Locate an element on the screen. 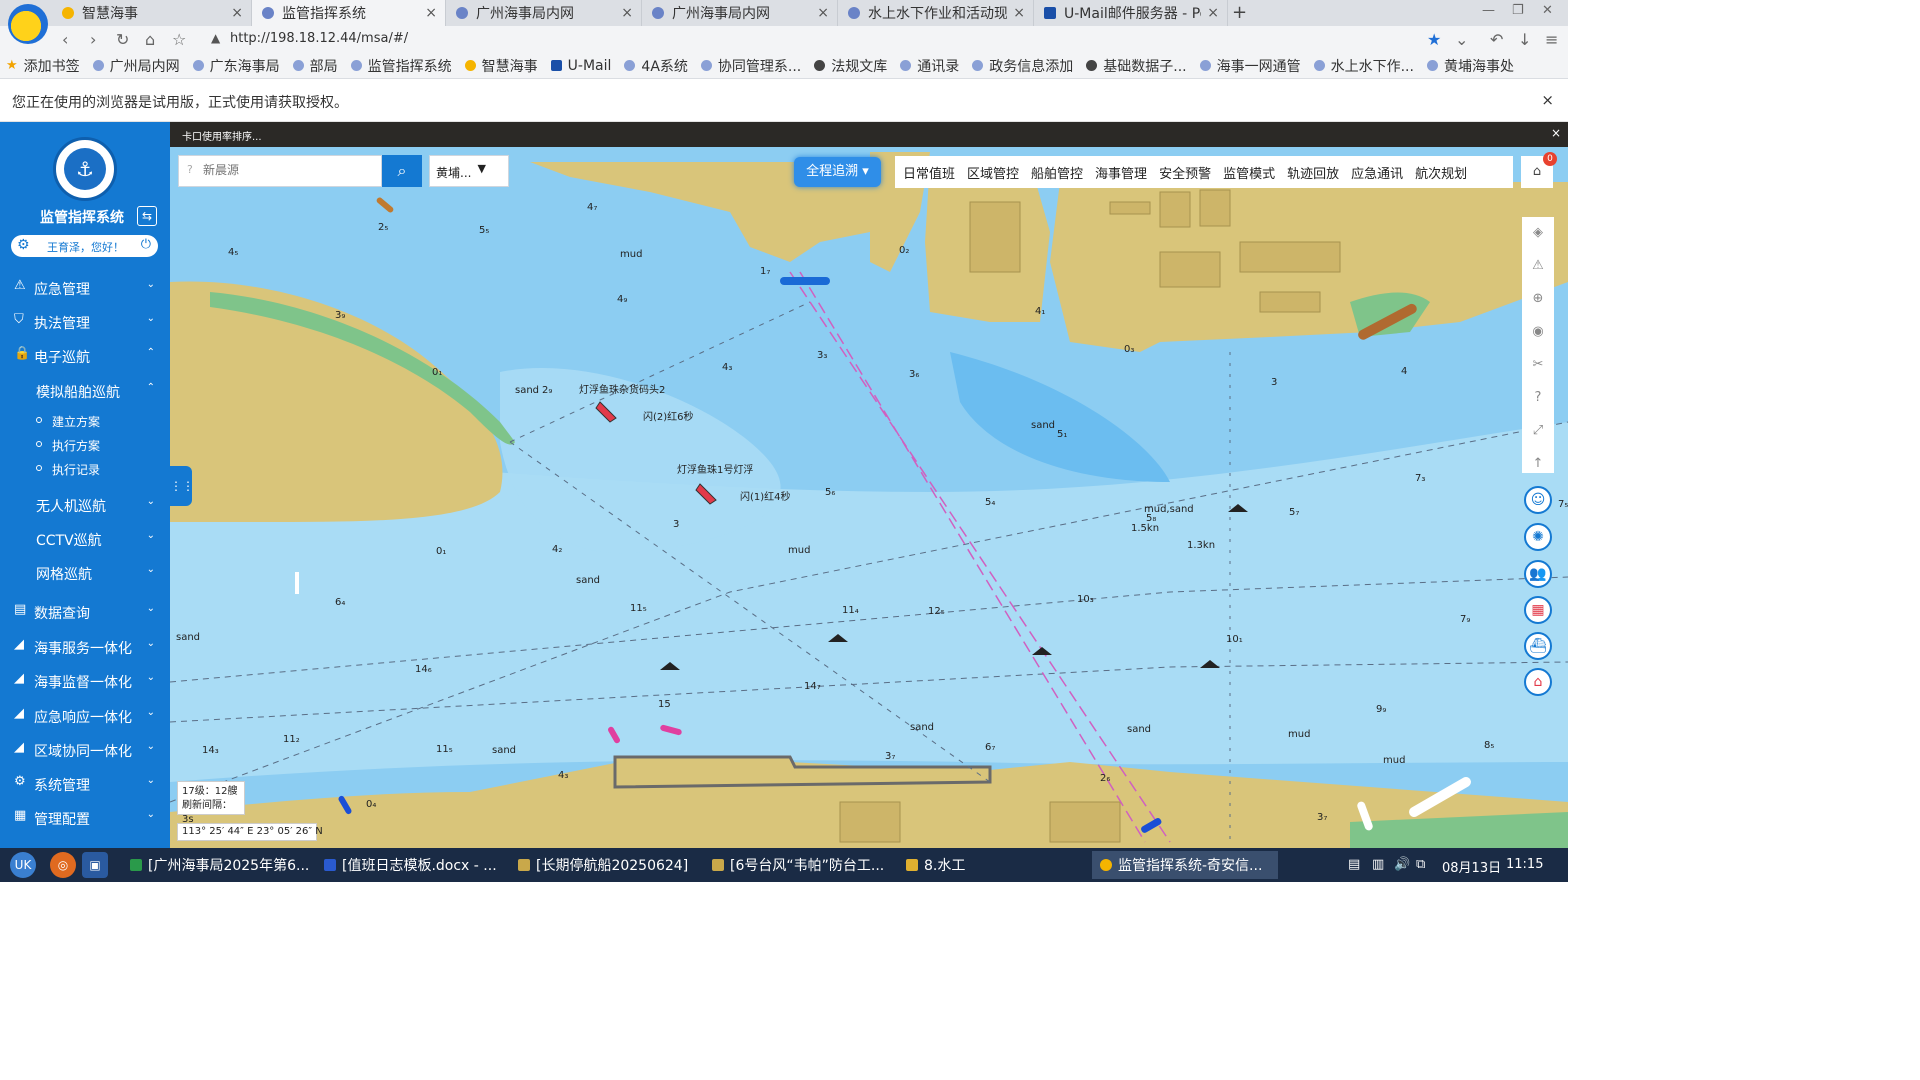  tab-neiwang-2: 广州海事局内网 × is located at coordinates (740, 13).